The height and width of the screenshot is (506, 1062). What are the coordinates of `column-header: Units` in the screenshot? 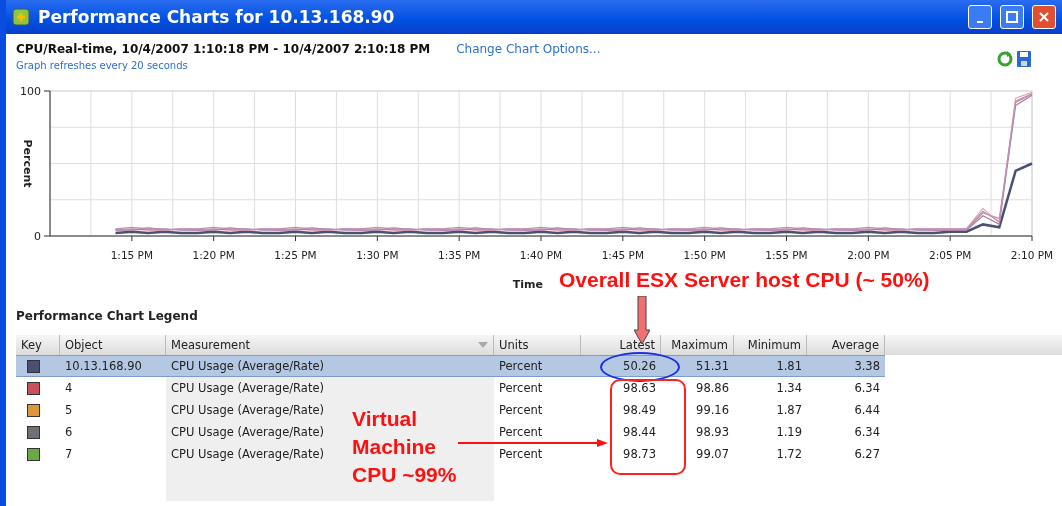 It's located at (537, 345).